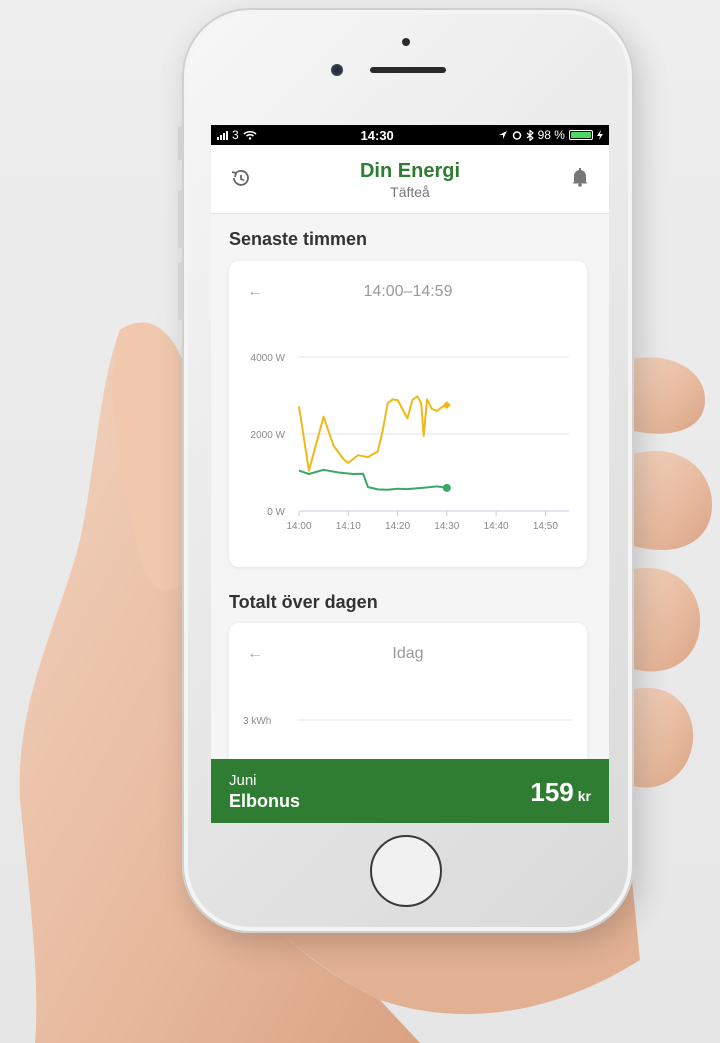 This screenshot has height=1043, width=720. I want to click on x-tick-label: 14:00, so click(298, 526).